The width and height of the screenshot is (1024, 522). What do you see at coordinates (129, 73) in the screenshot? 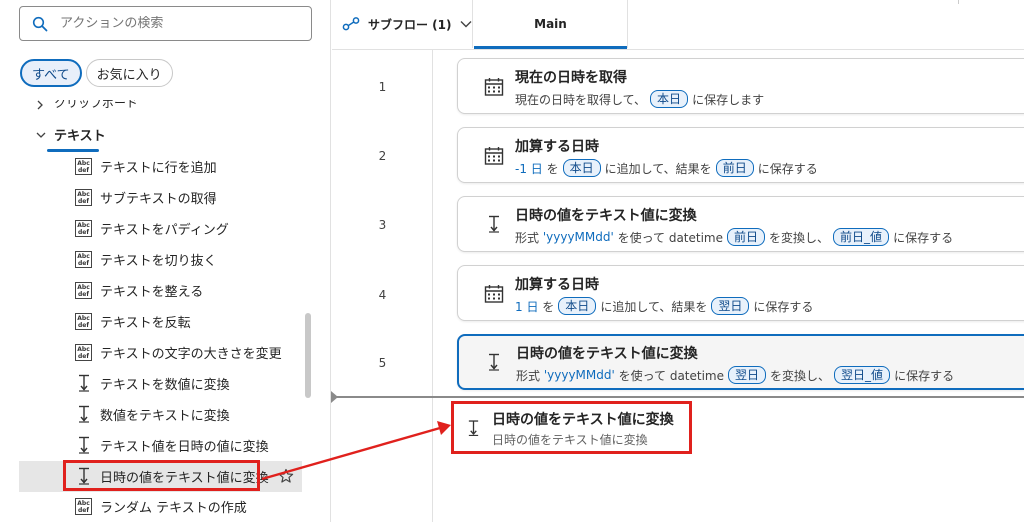
I see `filter-favorites-chip: お気に入り` at bounding box center [129, 73].